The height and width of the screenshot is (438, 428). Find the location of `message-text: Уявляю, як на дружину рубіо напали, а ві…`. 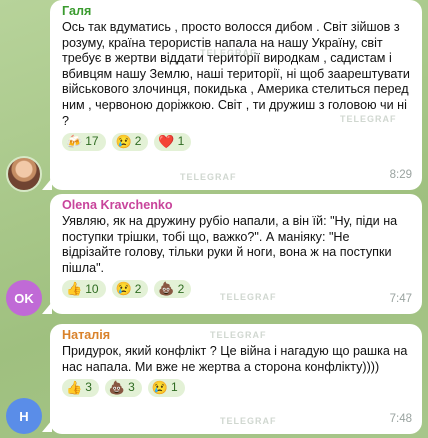

message-text: Уявляю, як на дружину рубіо напали, а ві… is located at coordinates (230, 244).